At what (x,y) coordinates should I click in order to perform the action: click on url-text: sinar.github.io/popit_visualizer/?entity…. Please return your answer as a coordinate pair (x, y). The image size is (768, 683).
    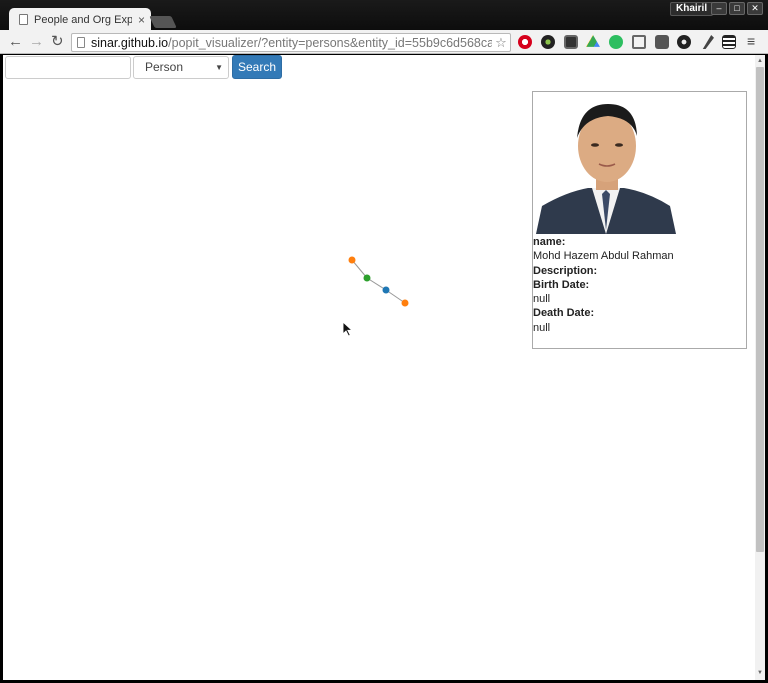
    Looking at the image, I should click on (291, 43).